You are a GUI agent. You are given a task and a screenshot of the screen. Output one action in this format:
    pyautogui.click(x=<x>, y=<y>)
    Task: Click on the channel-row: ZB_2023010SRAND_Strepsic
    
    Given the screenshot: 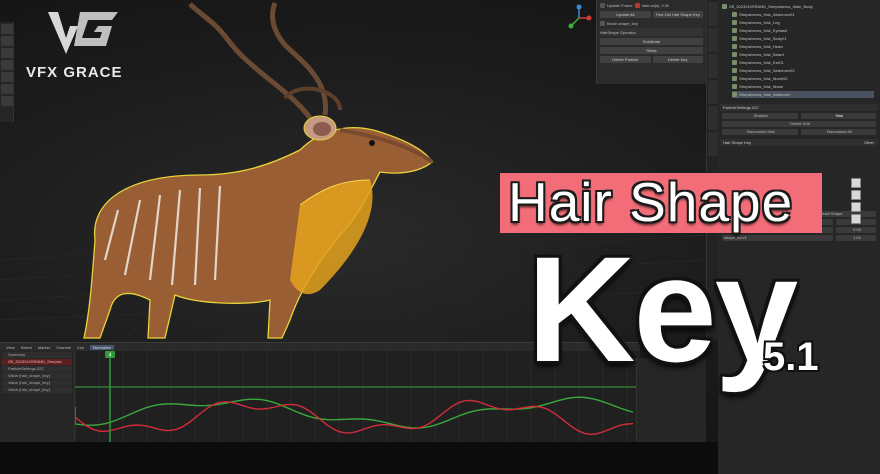 What is the action you would take?
    pyautogui.click(x=37, y=362)
    